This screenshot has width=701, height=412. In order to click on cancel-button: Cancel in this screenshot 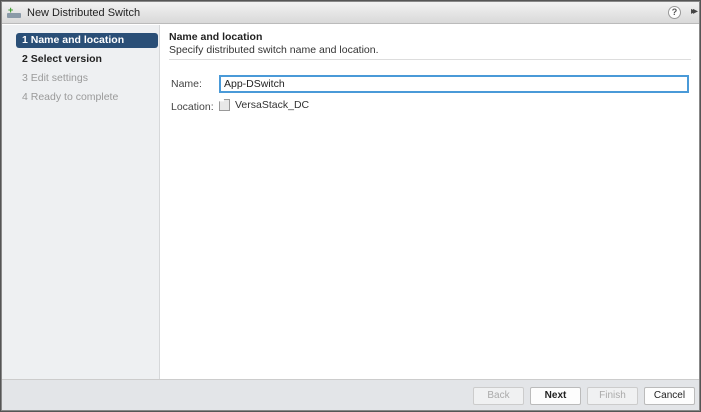, I will do `click(669, 396)`.